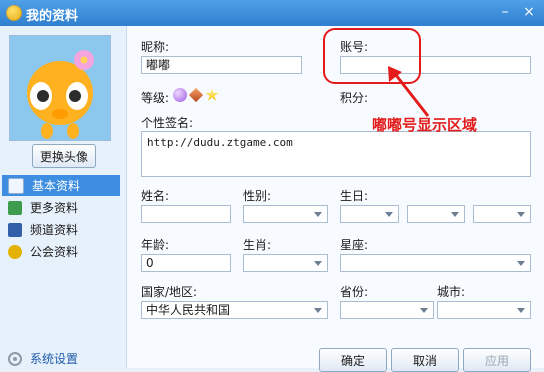  I want to click on minimize-button: –, so click(505, 12).